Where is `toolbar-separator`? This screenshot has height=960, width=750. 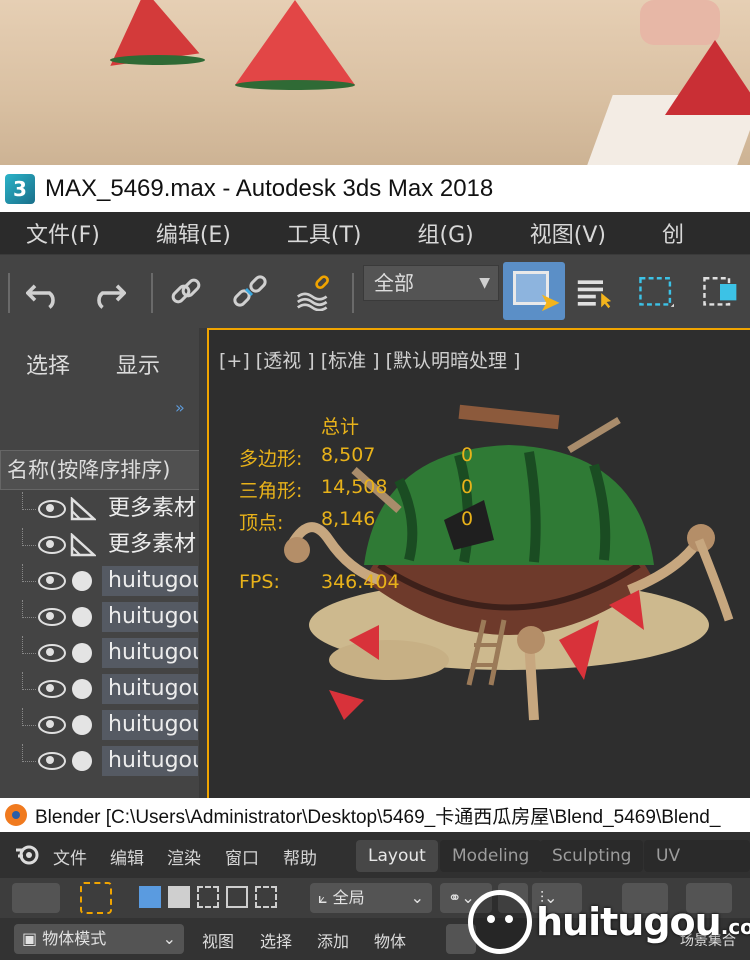 toolbar-separator is located at coordinates (152, 293).